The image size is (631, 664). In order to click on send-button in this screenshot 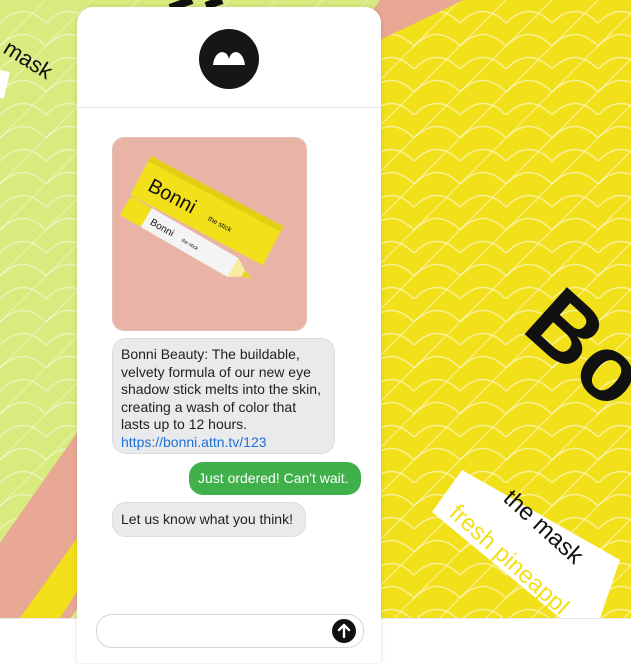, I will do `click(344, 631)`.